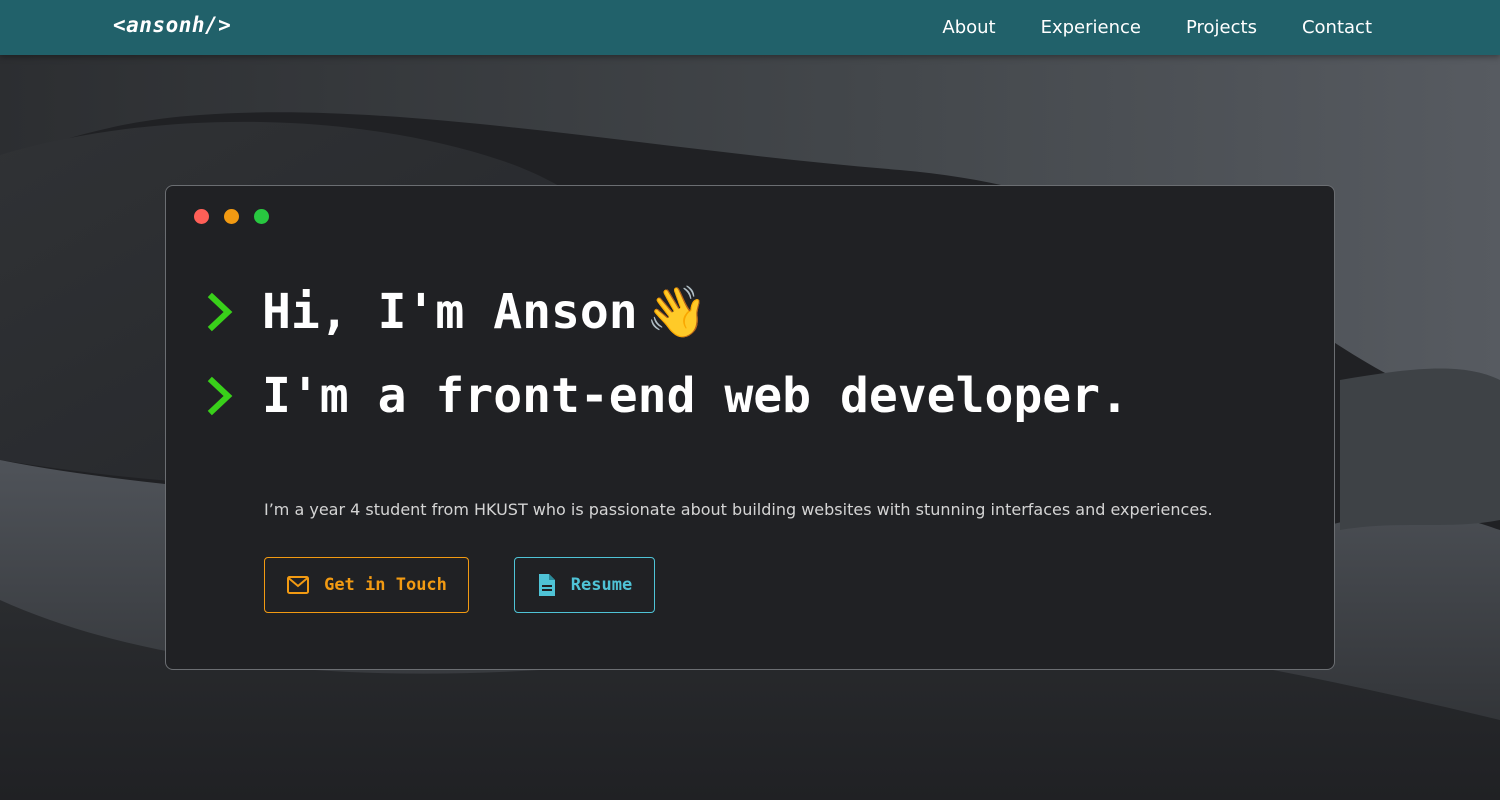 This screenshot has width=1500, height=800. Describe the element at coordinates (968, 27) in the screenshot. I see `nav-link-about: About` at that location.